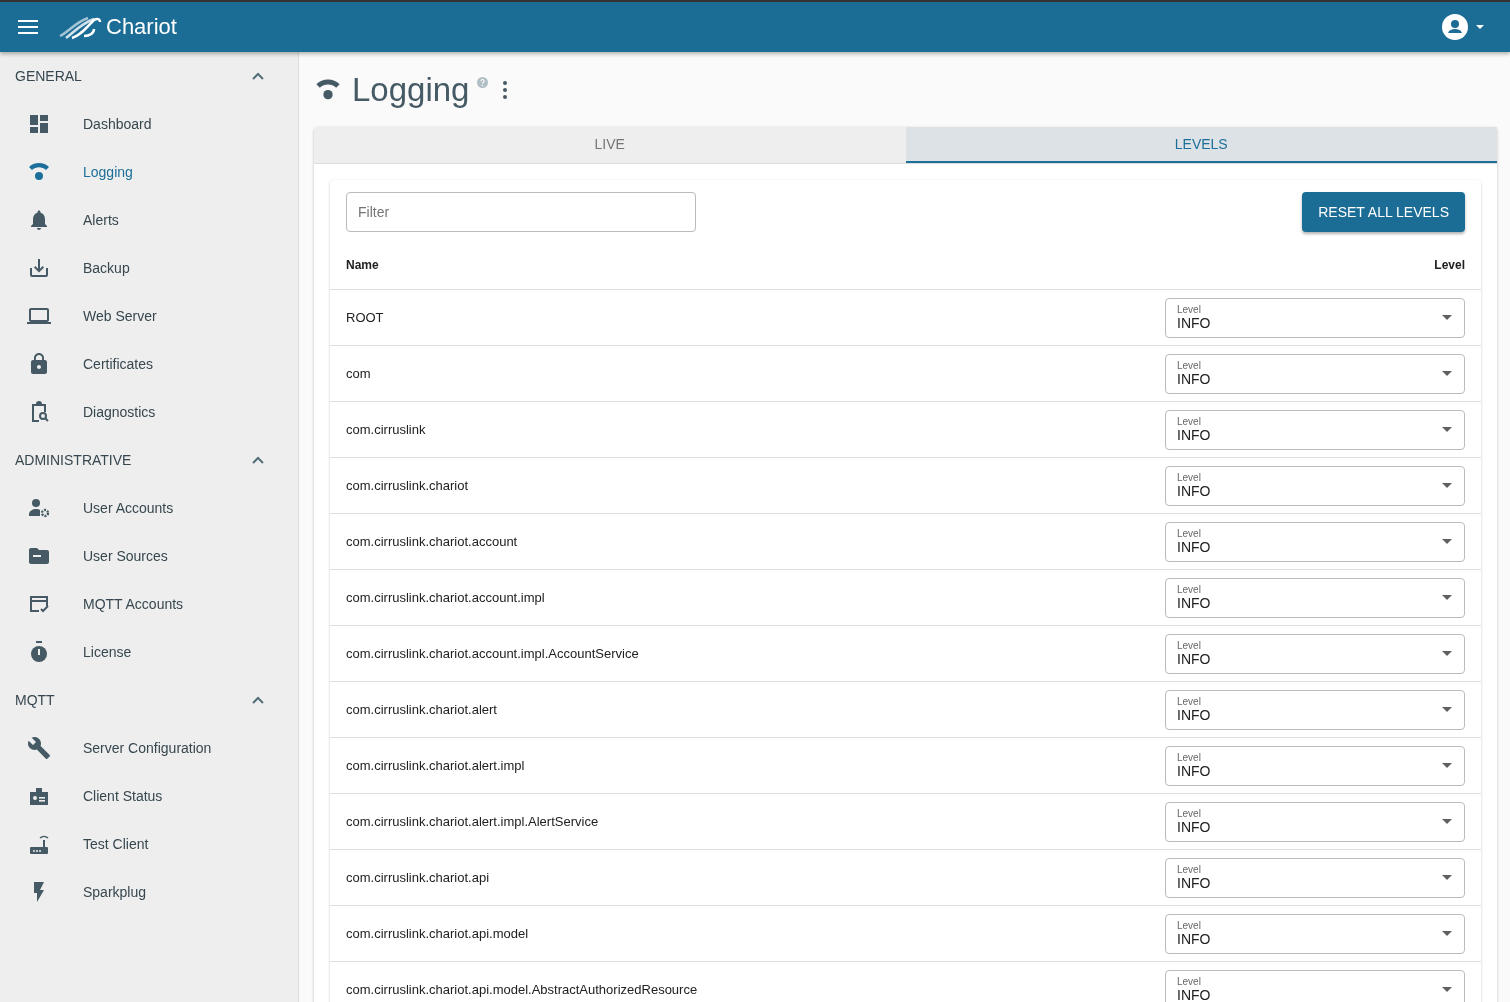 This screenshot has height=1002, width=1510. What do you see at coordinates (1383, 212) in the screenshot?
I see `reset-all-levels-button: RESET ALL LEVELS` at bounding box center [1383, 212].